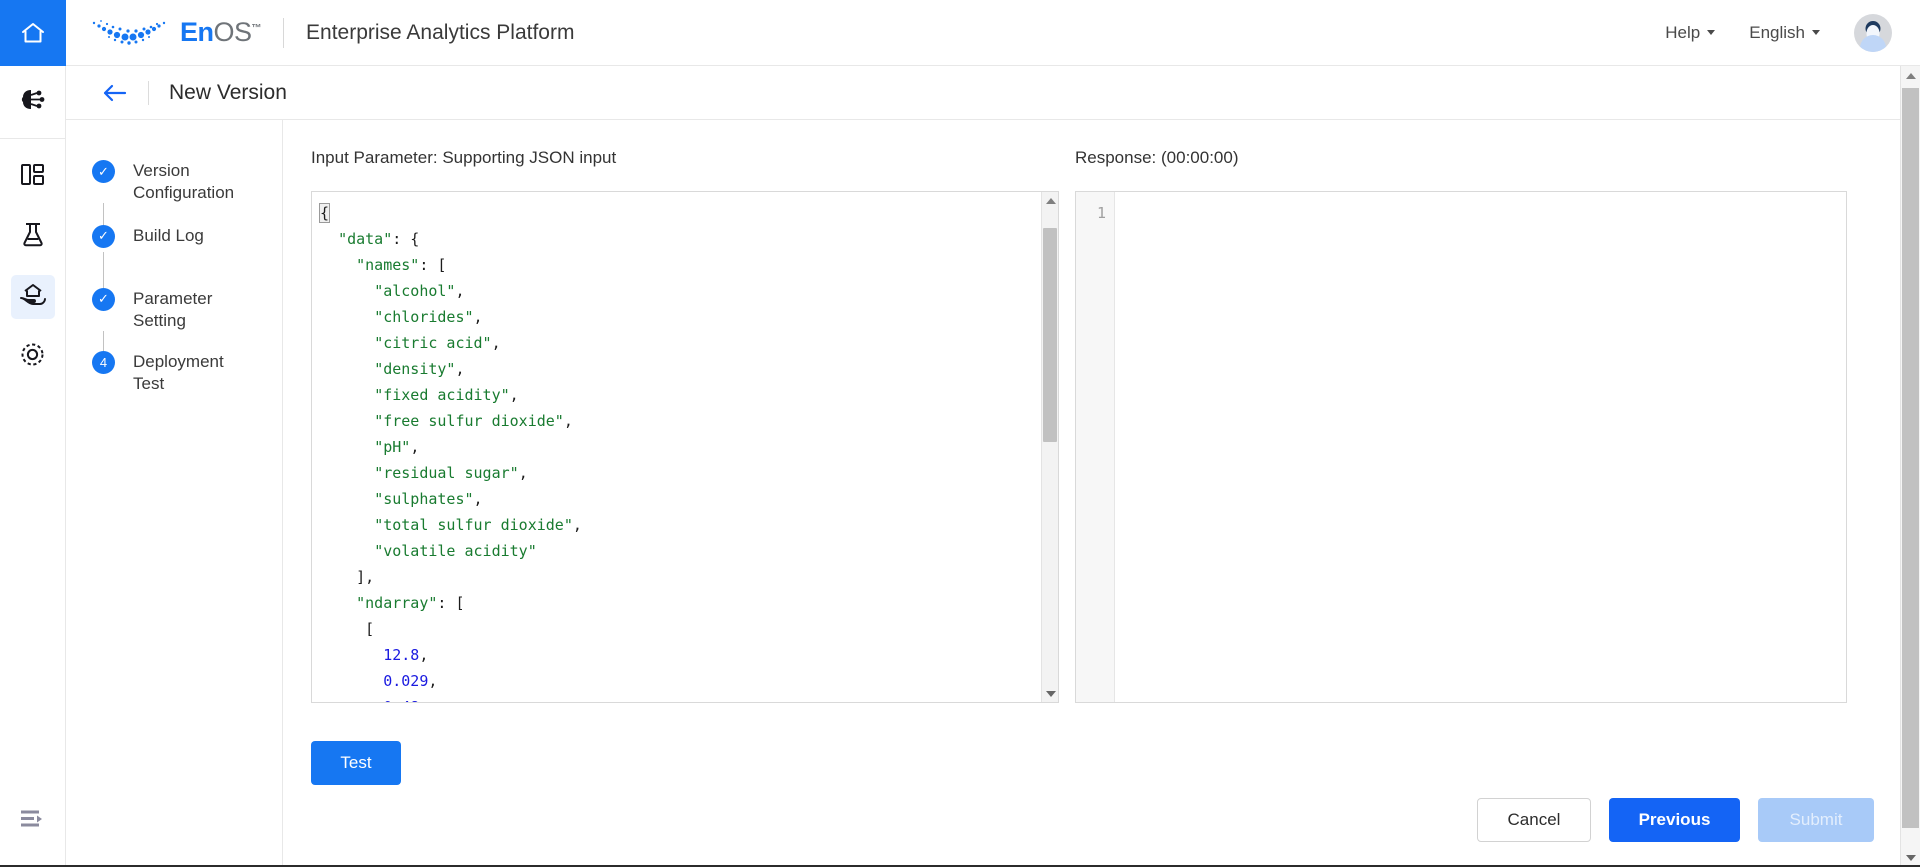  Describe the element at coordinates (103, 299) in the screenshot. I see `step-marker-3: ✓` at that location.